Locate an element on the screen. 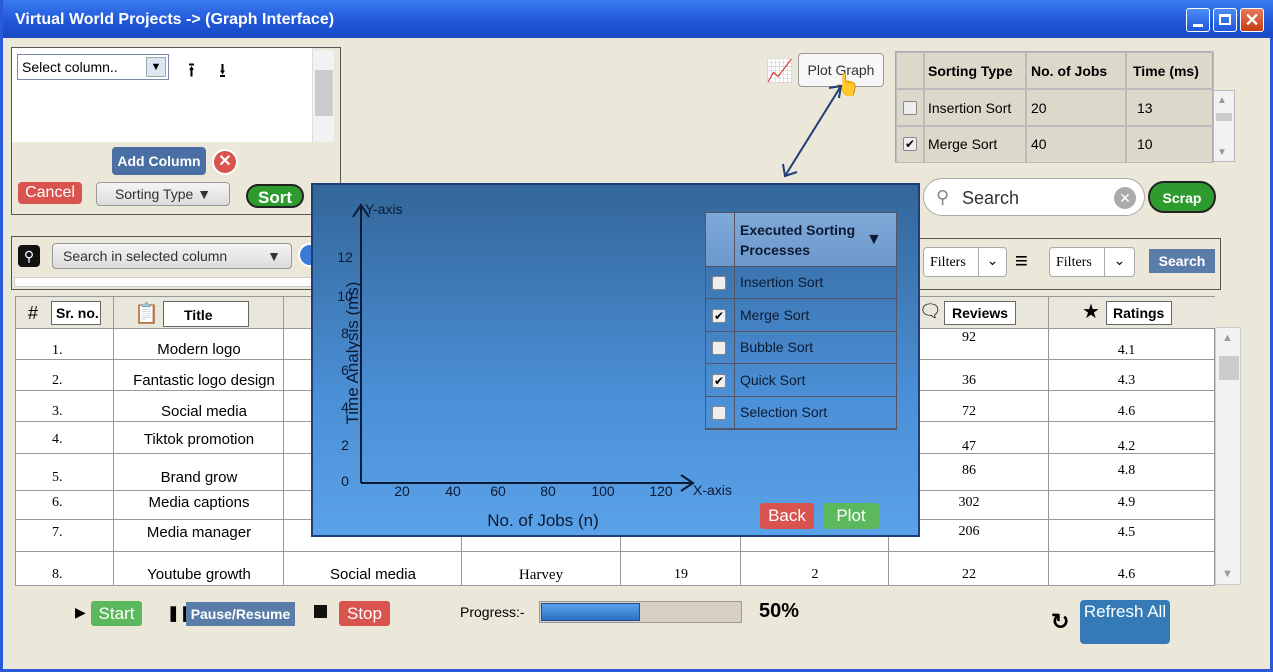 The image size is (1273, 672). play-icon: ▶ is located at coordinates (80, 612).